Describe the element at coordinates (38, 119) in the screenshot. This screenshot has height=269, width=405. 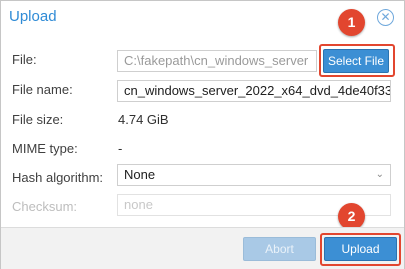
I see `file-size-label: File size:` at that location.